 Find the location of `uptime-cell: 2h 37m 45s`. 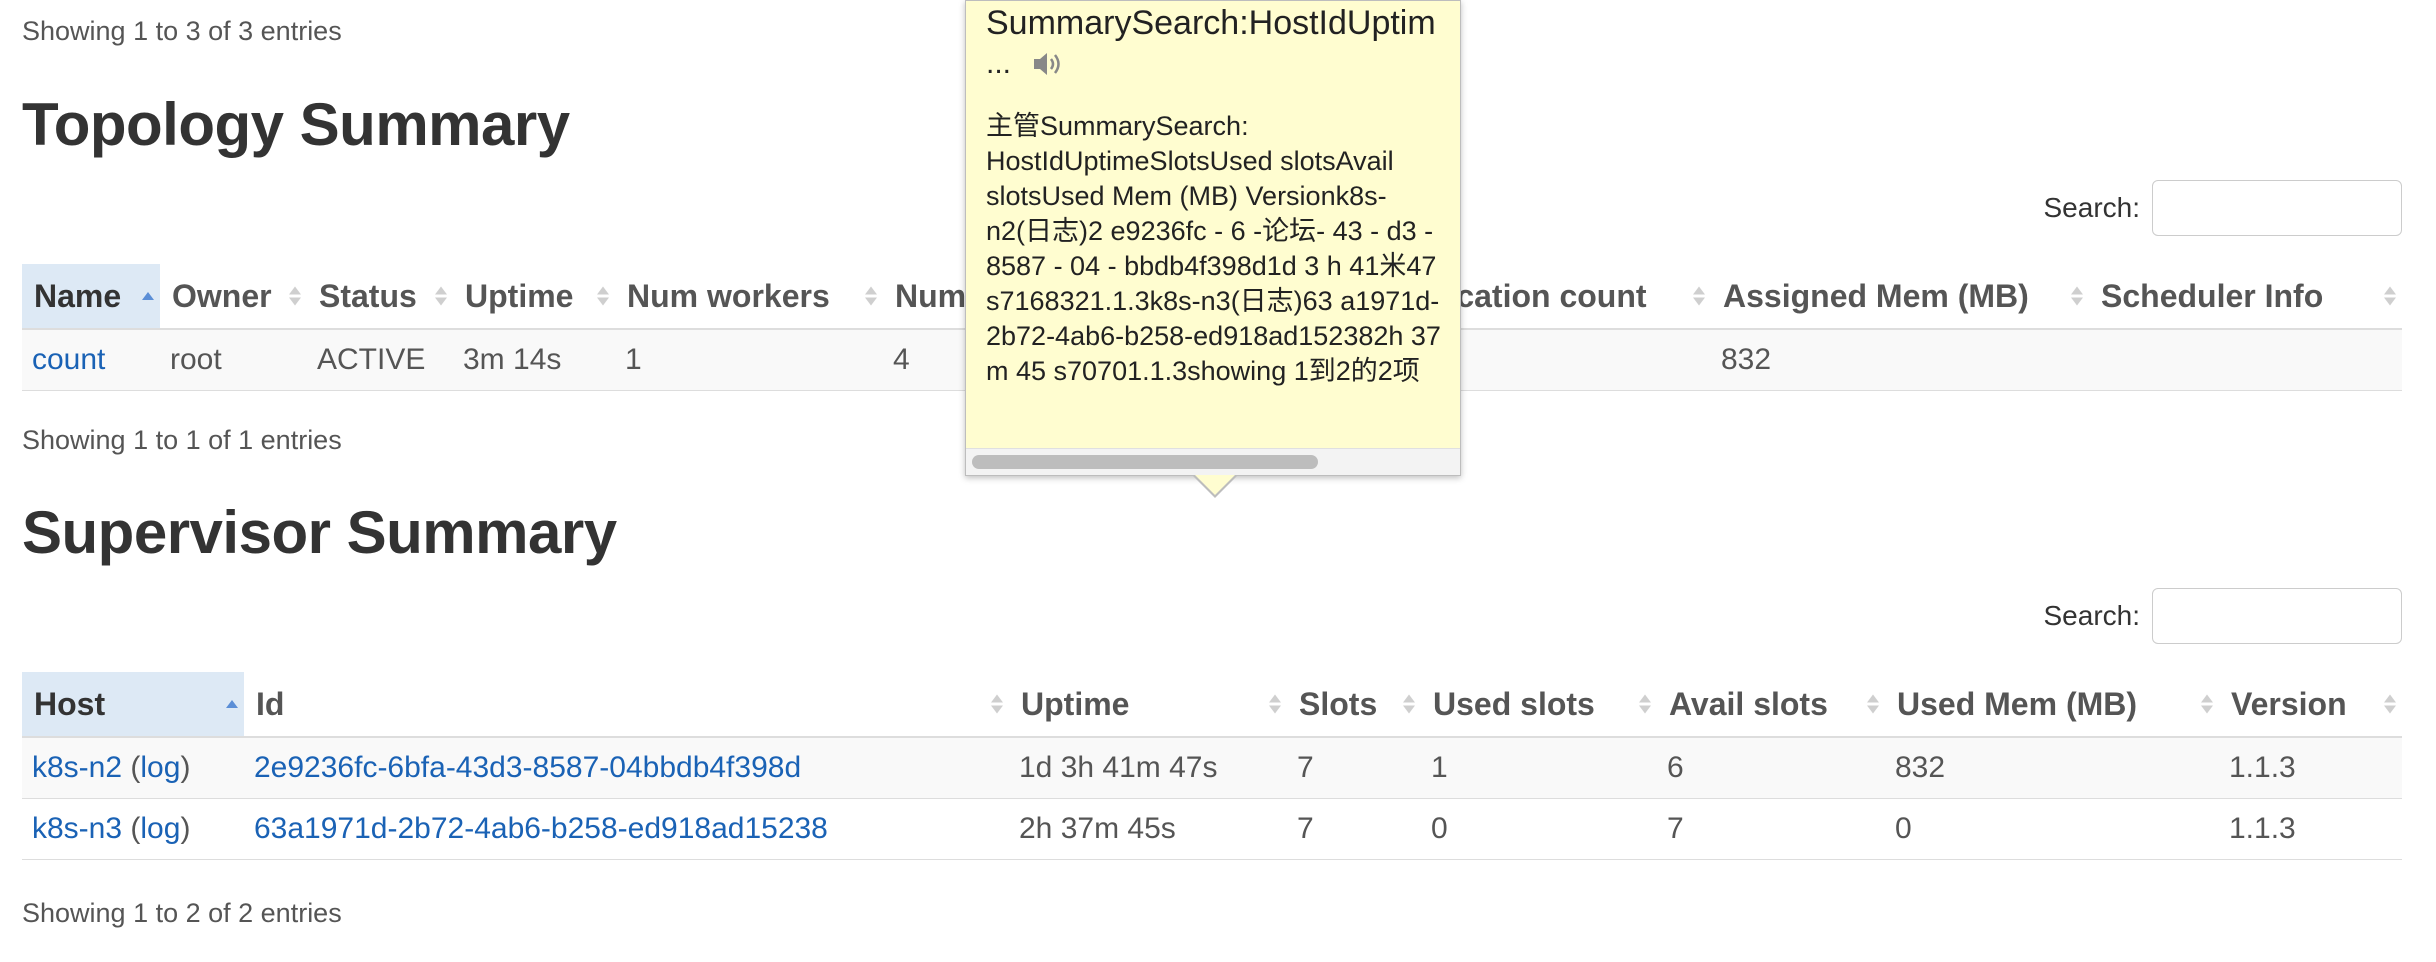

uptime-cell: 2h 37m 45s is located at coordinates (1148, 829).